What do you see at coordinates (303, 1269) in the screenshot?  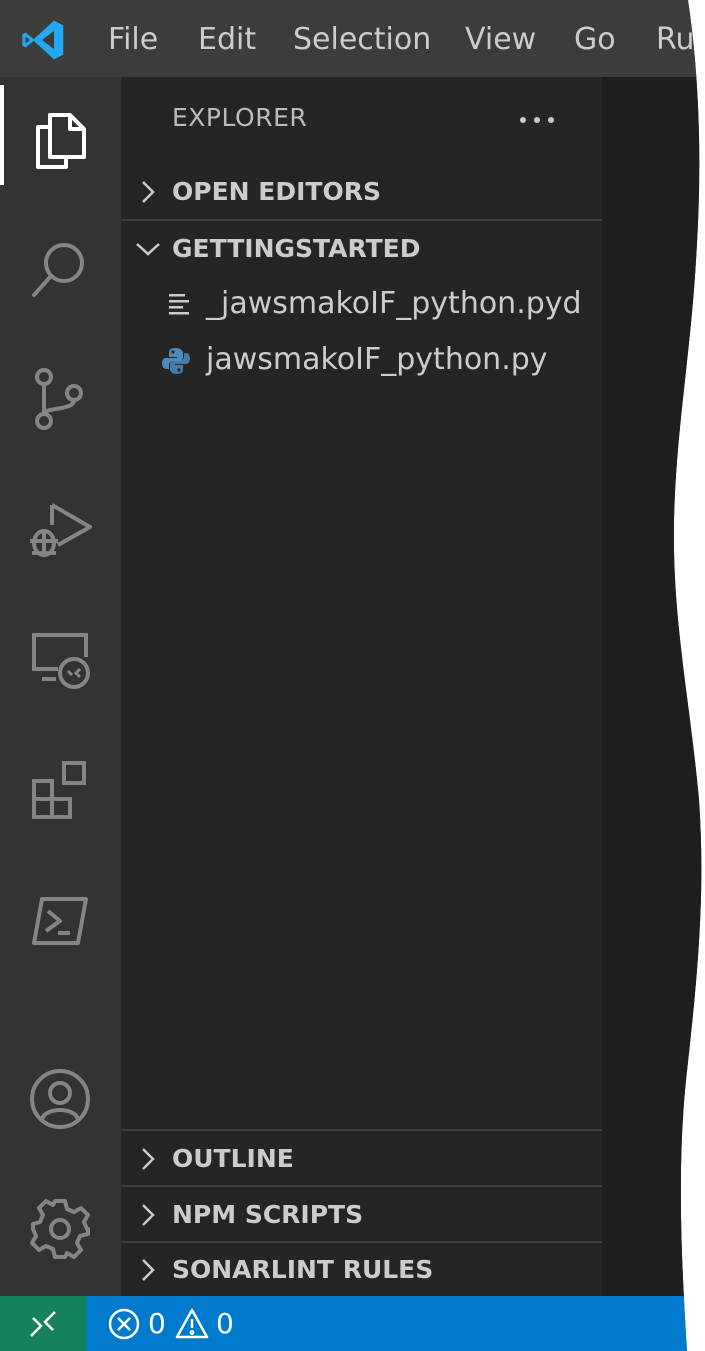 I see `section-label: SONARLINT RULES` at bounding box center [303, 1269].